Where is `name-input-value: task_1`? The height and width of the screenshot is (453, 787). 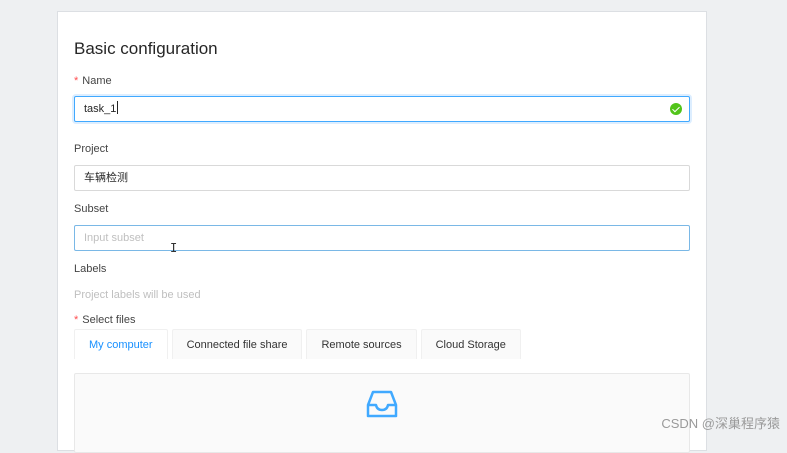
name-input-value: task_1 is located at coordinates (100, 109).